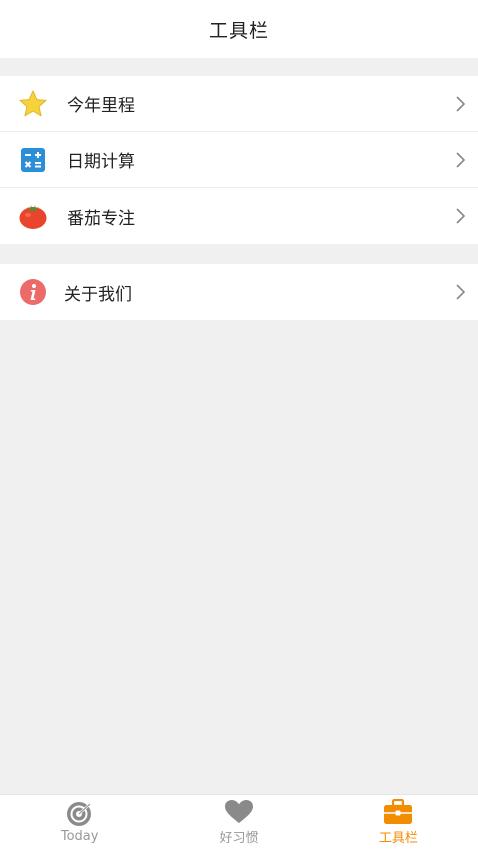 This screenshot has height=850, width=478. I want to click on tool-item-label: 关于我们, so click(98, 294).